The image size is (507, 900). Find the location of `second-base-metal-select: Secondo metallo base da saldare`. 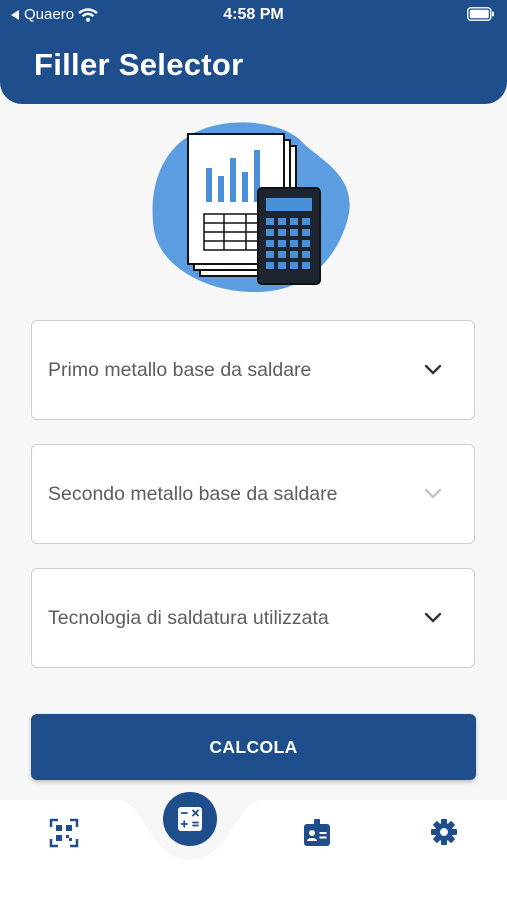

second-base-metal-select: Secondo metallo base da saldare is located at coordinates (253, 494).